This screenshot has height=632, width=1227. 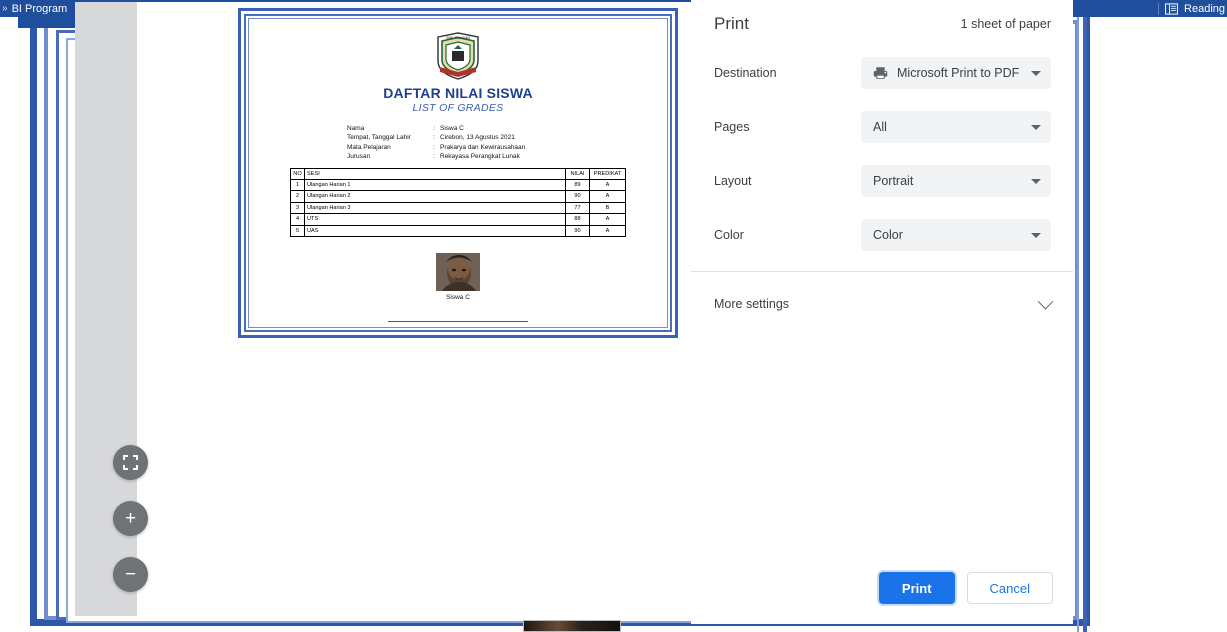 What do you see at coordinates (956, 127) in the screenshot?
I see `pages-select: All` at bounding box center [956, 127].